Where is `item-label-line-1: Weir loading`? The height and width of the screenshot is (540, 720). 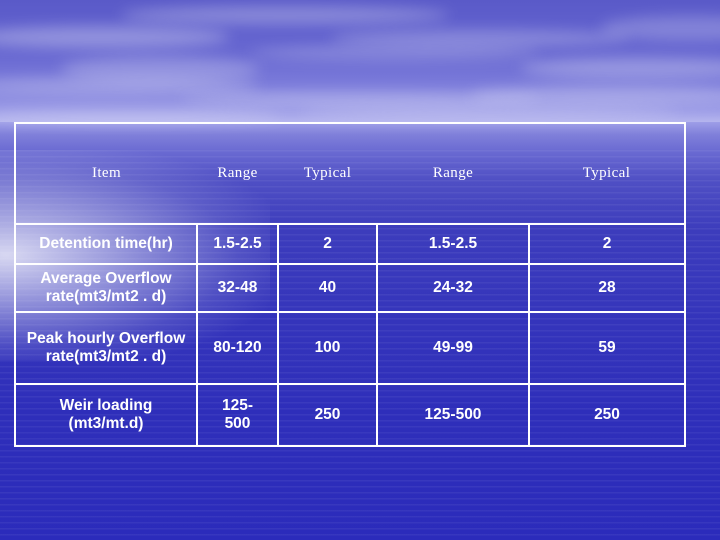 item-label-line-1: Weir loading is located at coordinates (106, 405).